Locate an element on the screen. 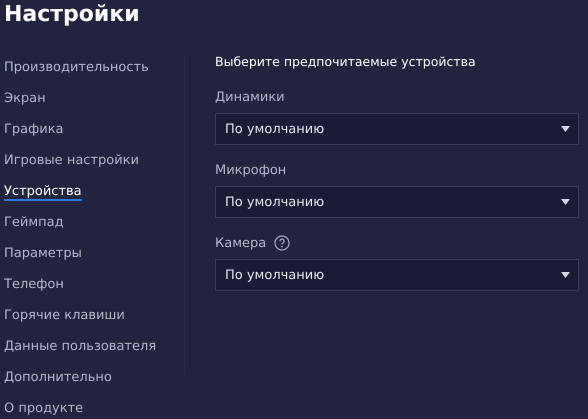  sidebar-item: О продукте is located at coordinates (44, 409).